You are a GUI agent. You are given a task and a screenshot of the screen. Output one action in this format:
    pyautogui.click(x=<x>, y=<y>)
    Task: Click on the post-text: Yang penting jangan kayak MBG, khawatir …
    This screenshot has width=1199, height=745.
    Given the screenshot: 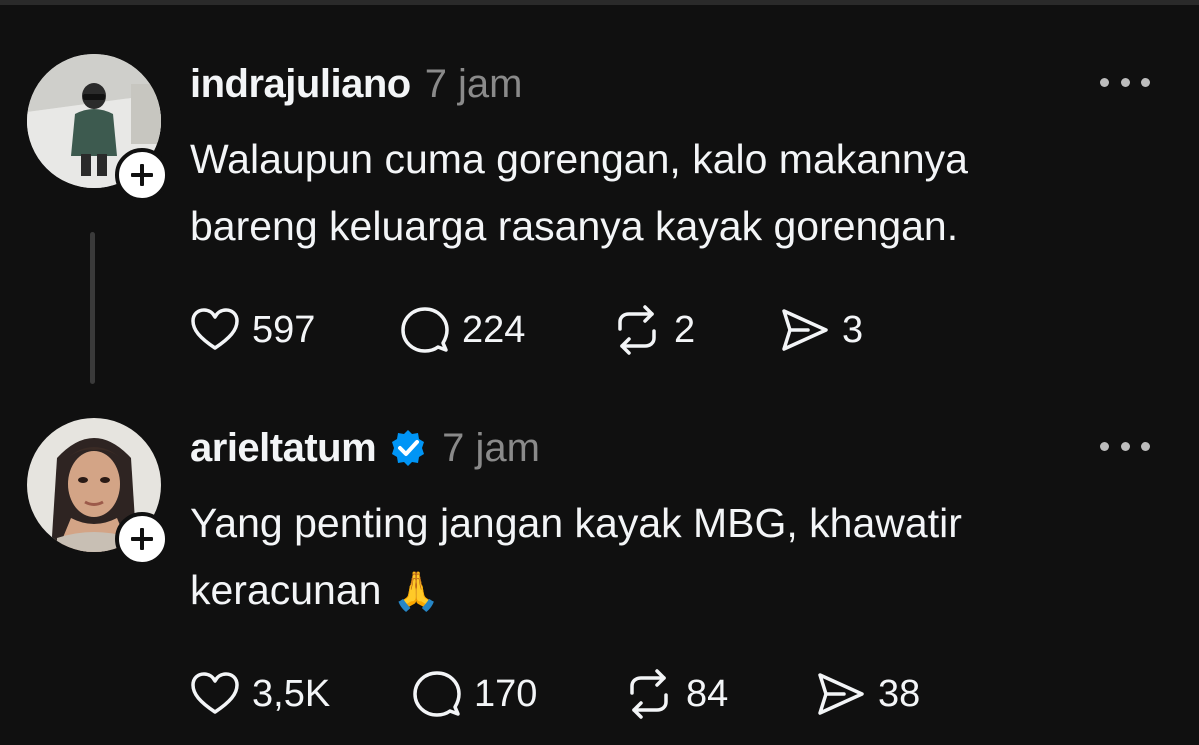 What is the action you would take?
    pyautogui.click(x=670, y=557)
    